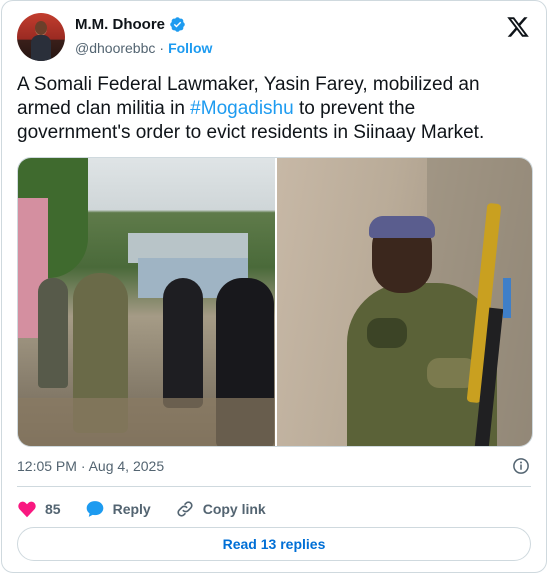 The height and width of the screenshot is (574, 548). I want to click on action-bar: 85 Reply Copy link, so click(153, 509).